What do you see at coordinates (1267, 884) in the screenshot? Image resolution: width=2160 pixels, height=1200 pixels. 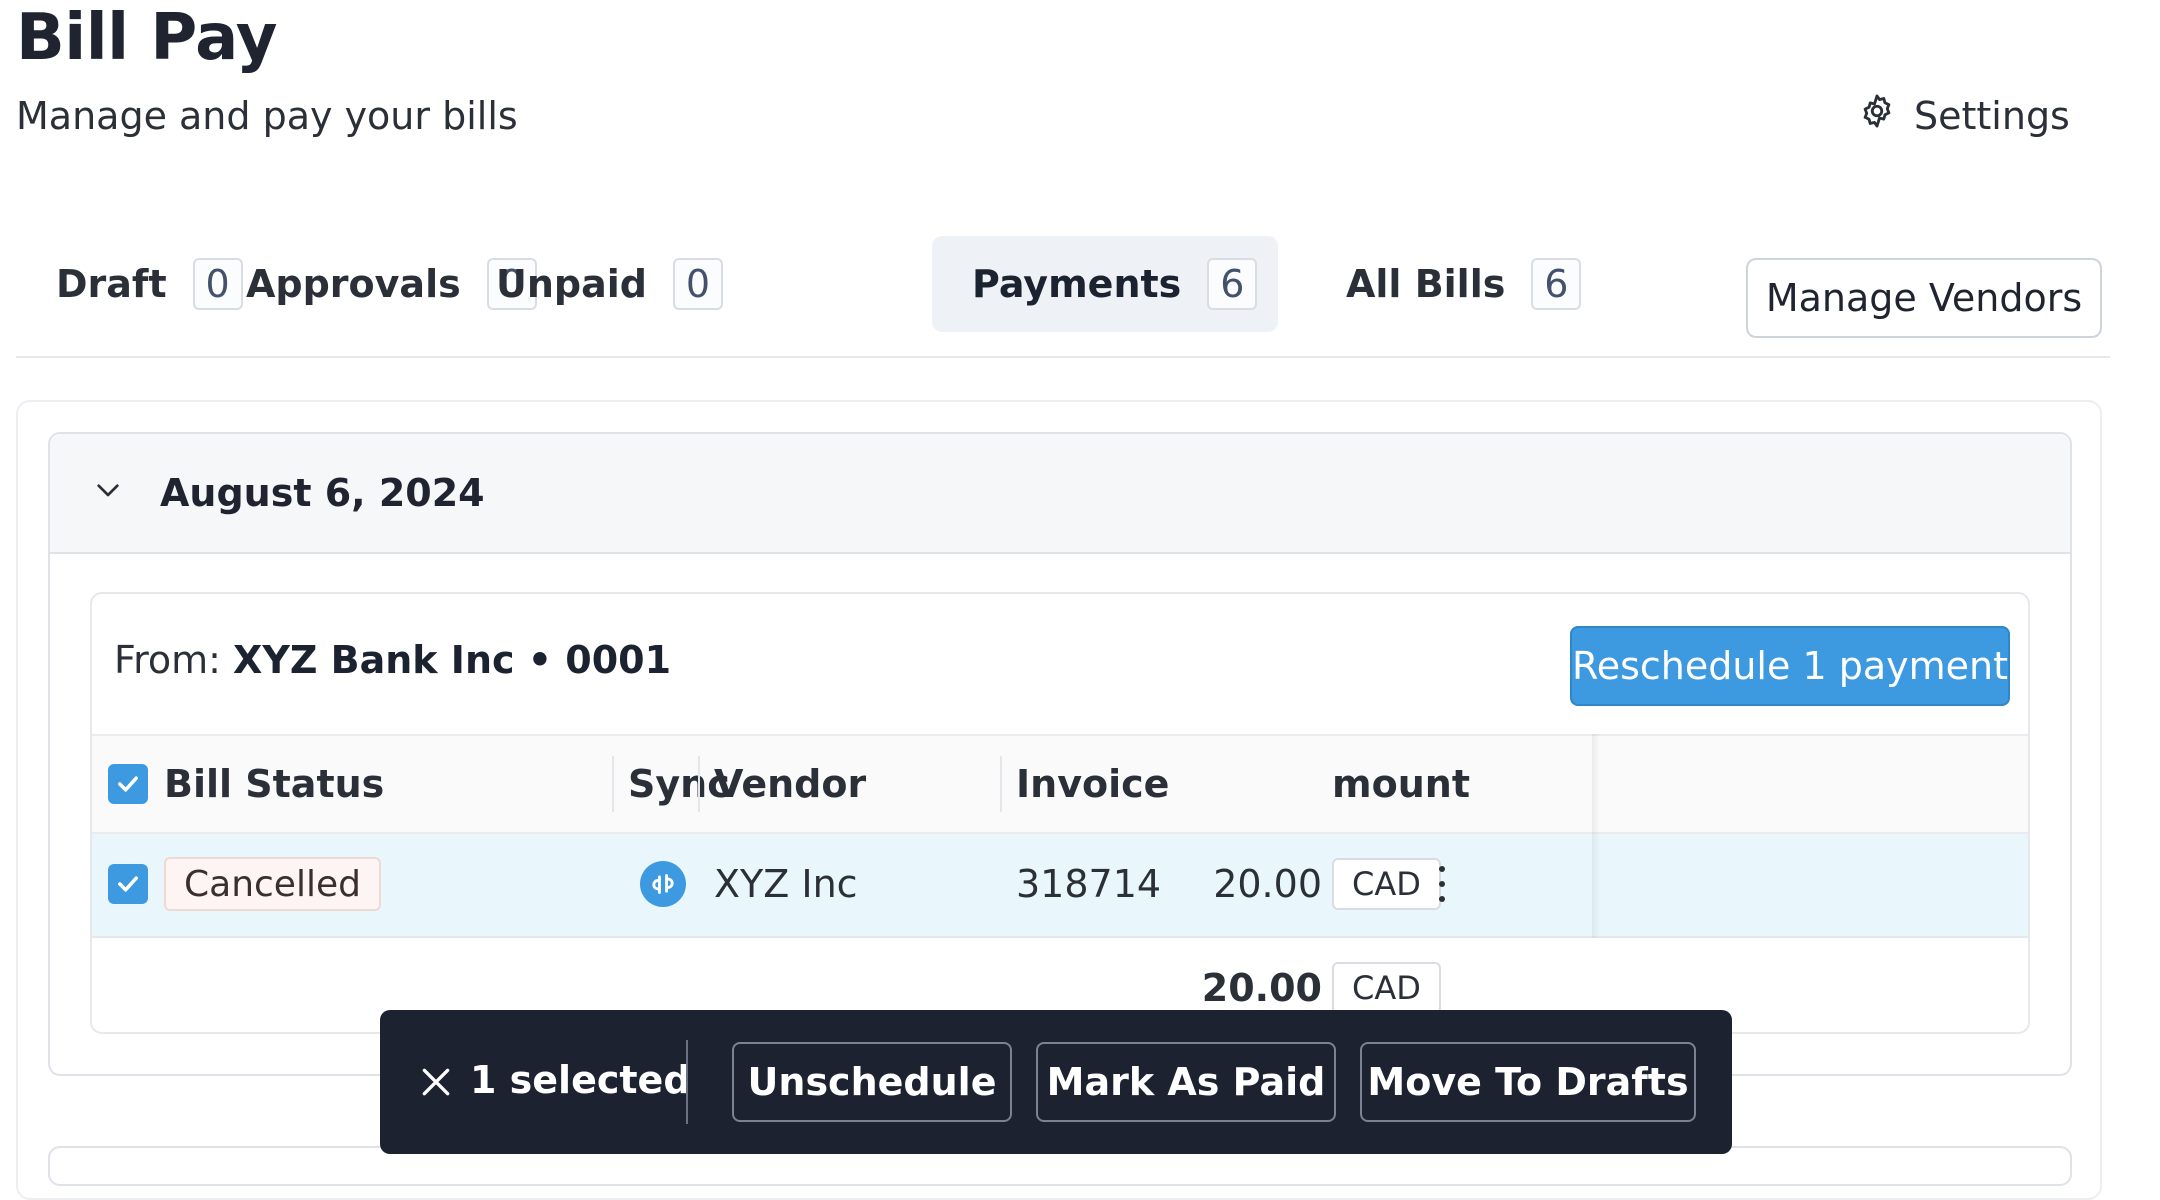 I see `amount-value: 20.00` at bounding box center [1267, 884].